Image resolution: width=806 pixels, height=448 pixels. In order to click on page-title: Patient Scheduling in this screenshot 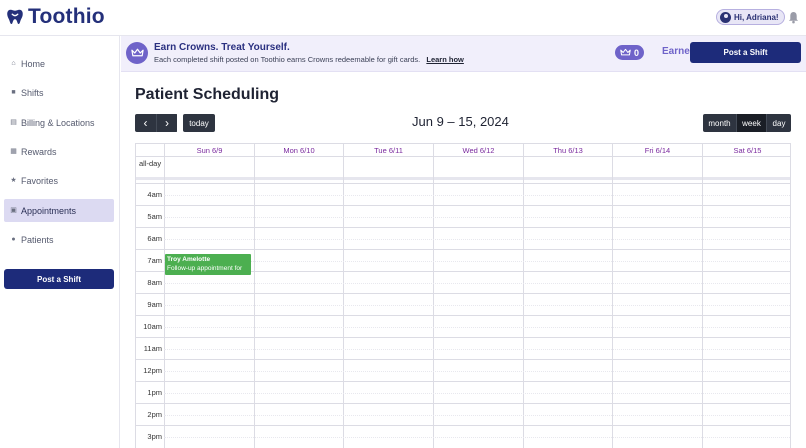, I will do `click(207, 94)`.